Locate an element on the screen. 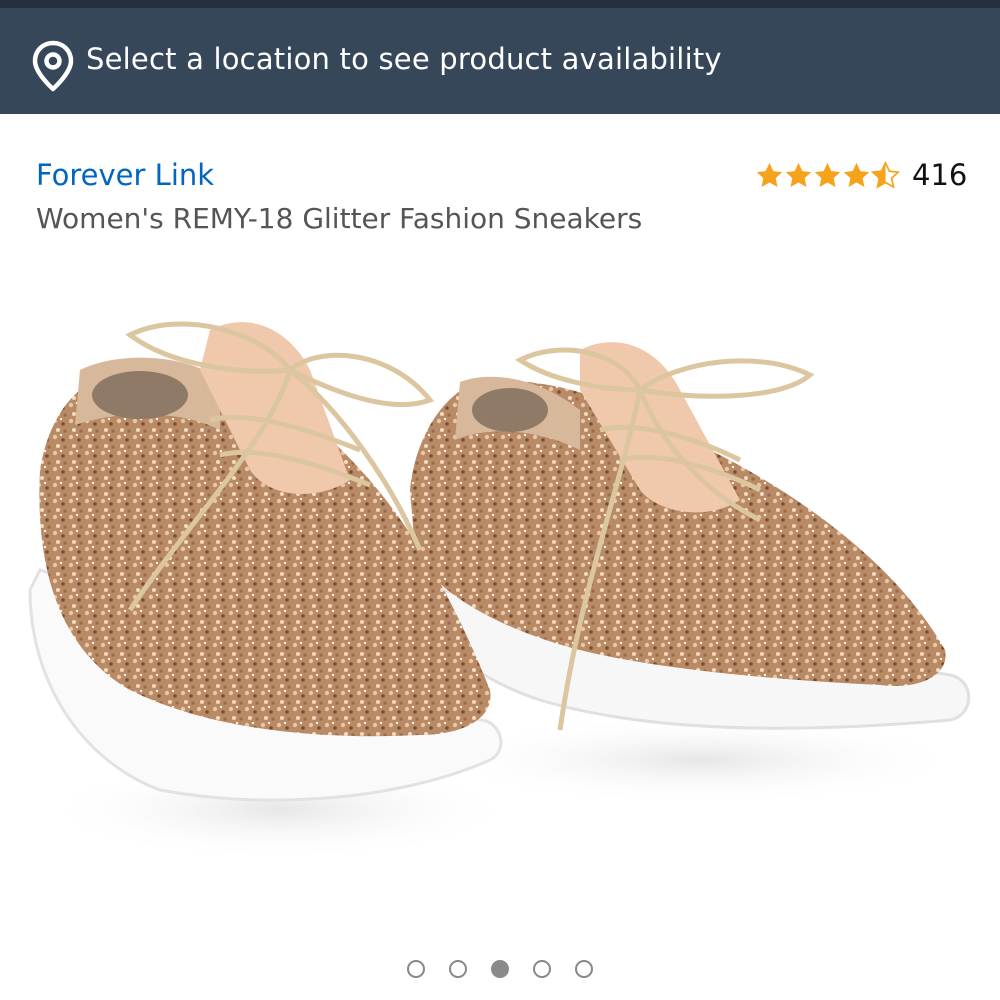  review-count: 416 is located at coordinates (940, 175).